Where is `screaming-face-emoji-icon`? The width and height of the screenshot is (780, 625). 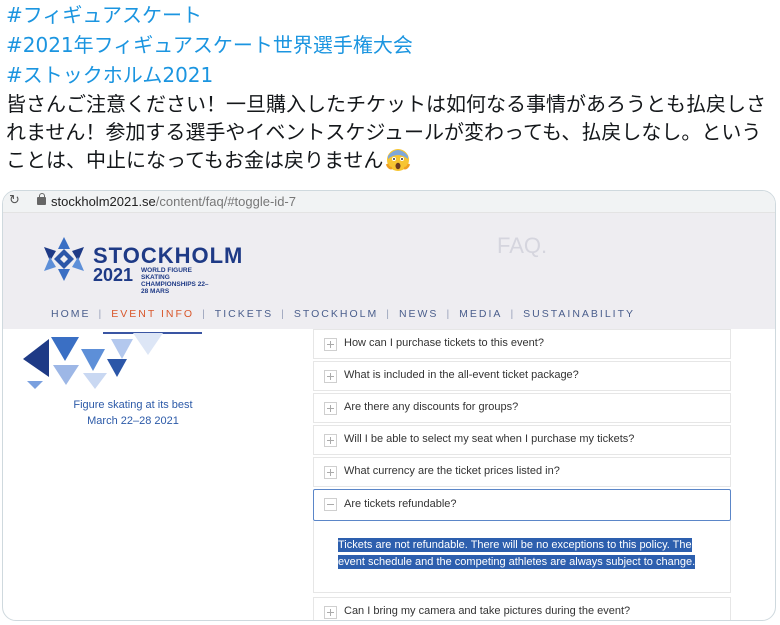
screaming-face-emoji-icon is located at coordinates (398, 160).